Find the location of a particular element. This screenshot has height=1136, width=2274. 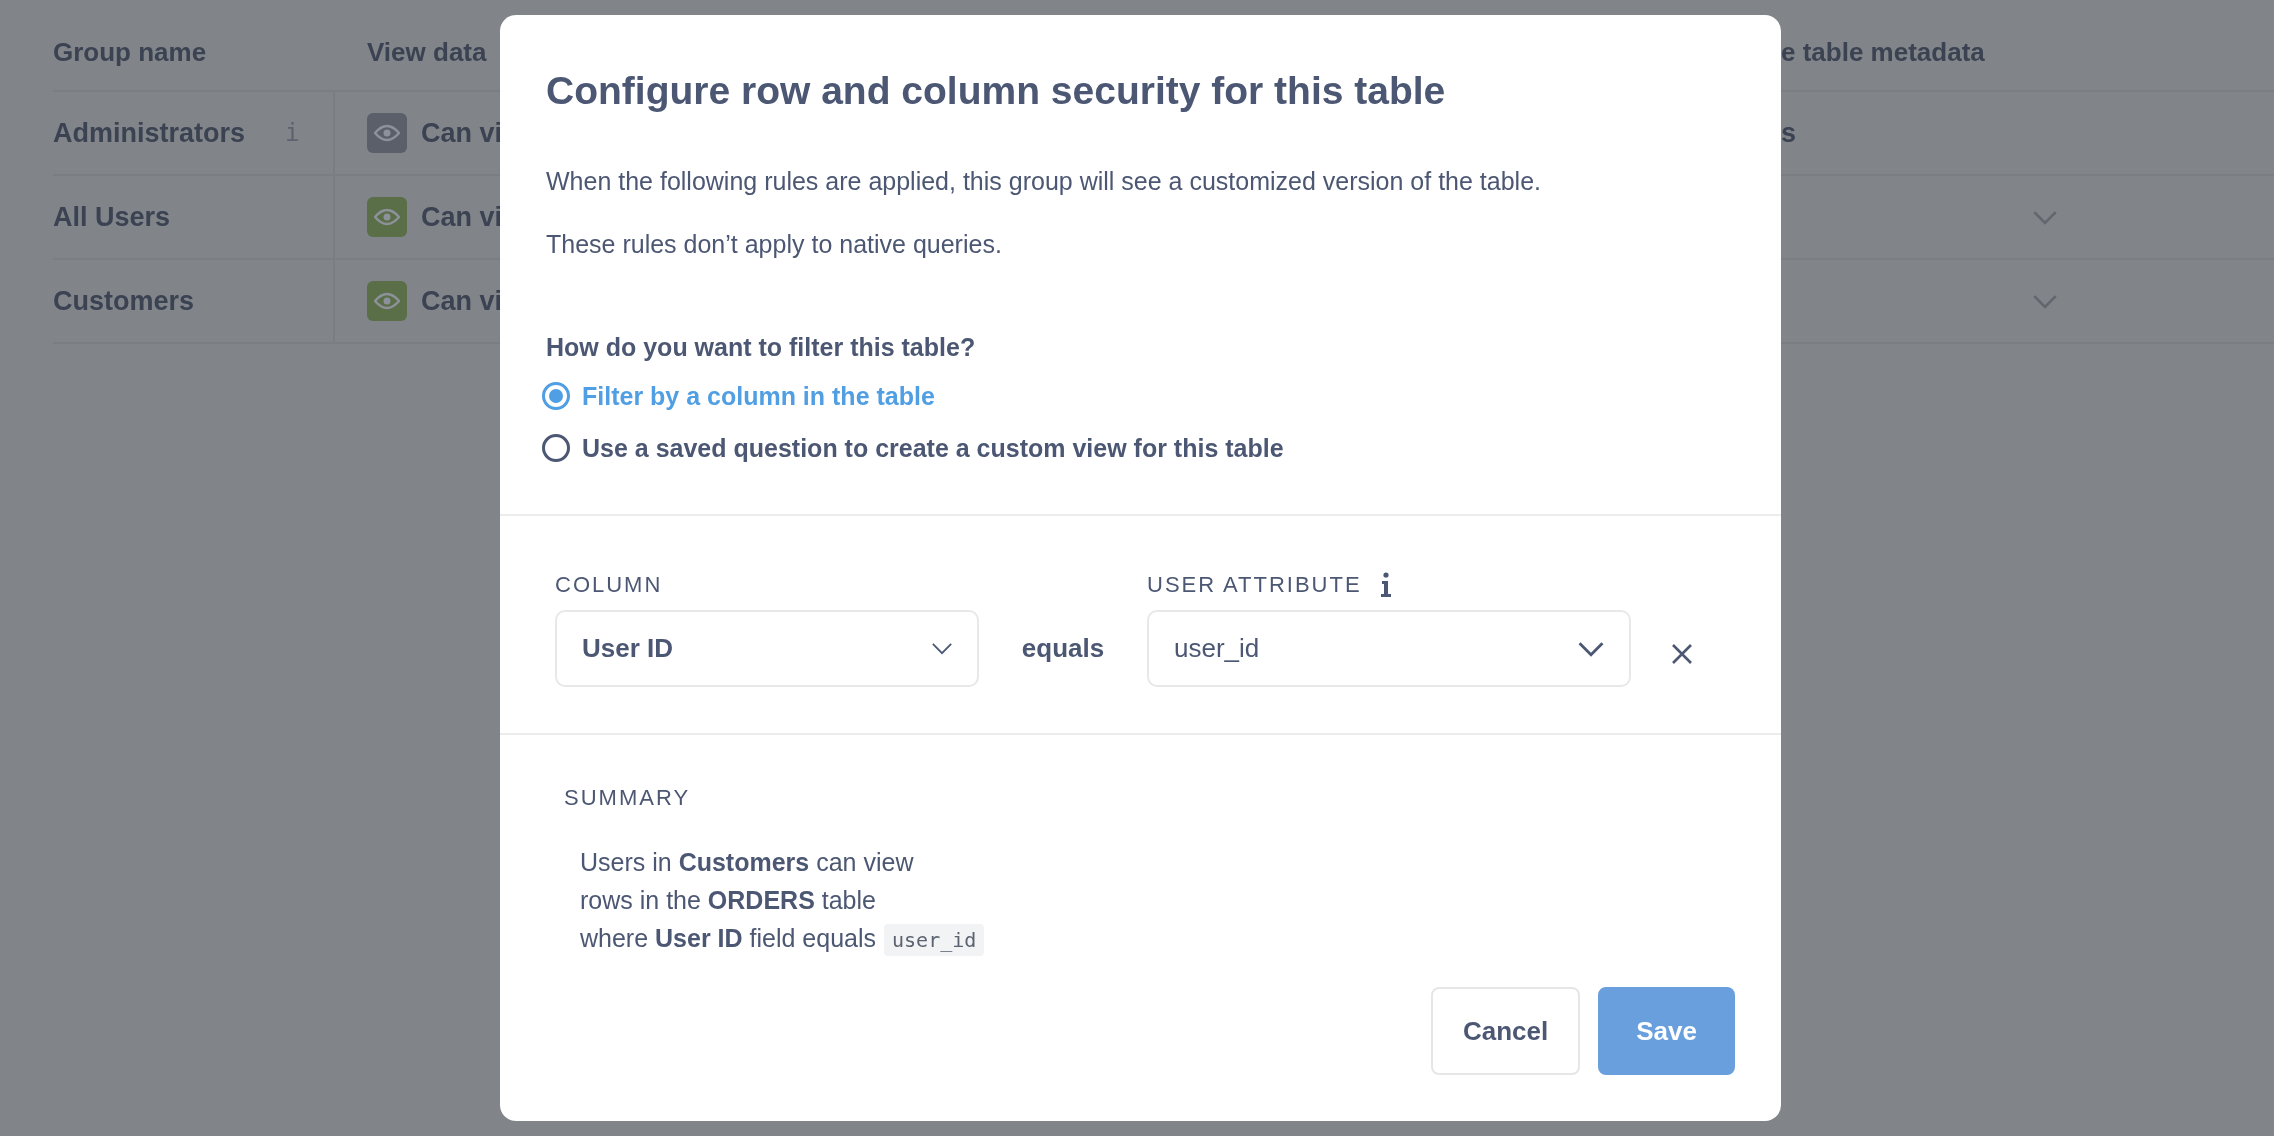

cancel-button: Cancel is located at coordinates (1506, 1031).